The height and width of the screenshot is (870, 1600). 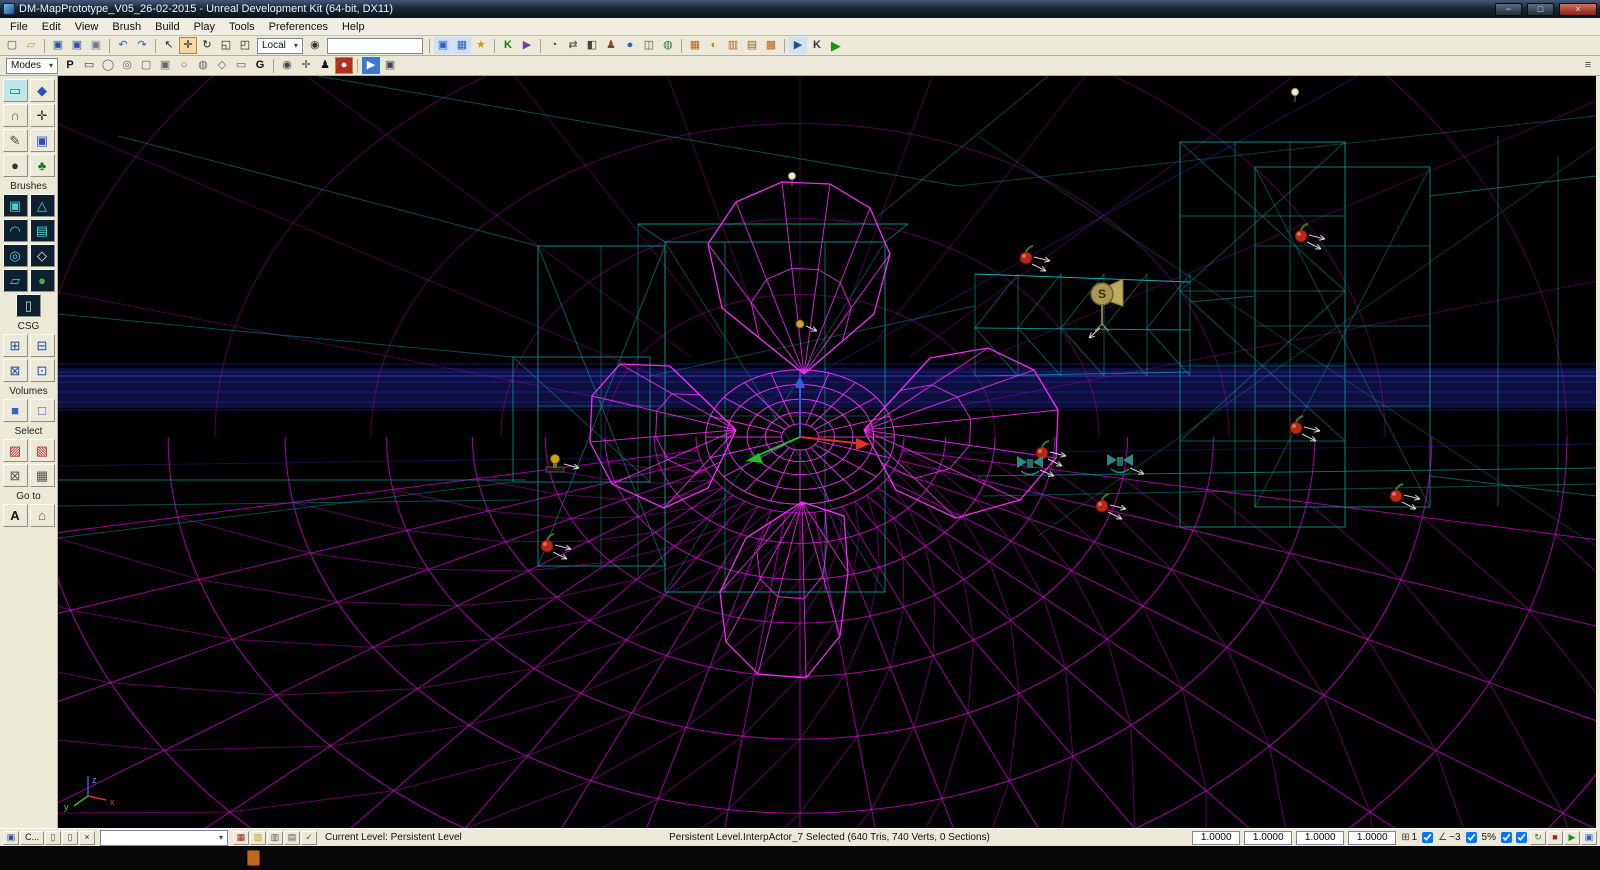 I want to click on content-browser-icon: ▣, so click(x=442, y=45).